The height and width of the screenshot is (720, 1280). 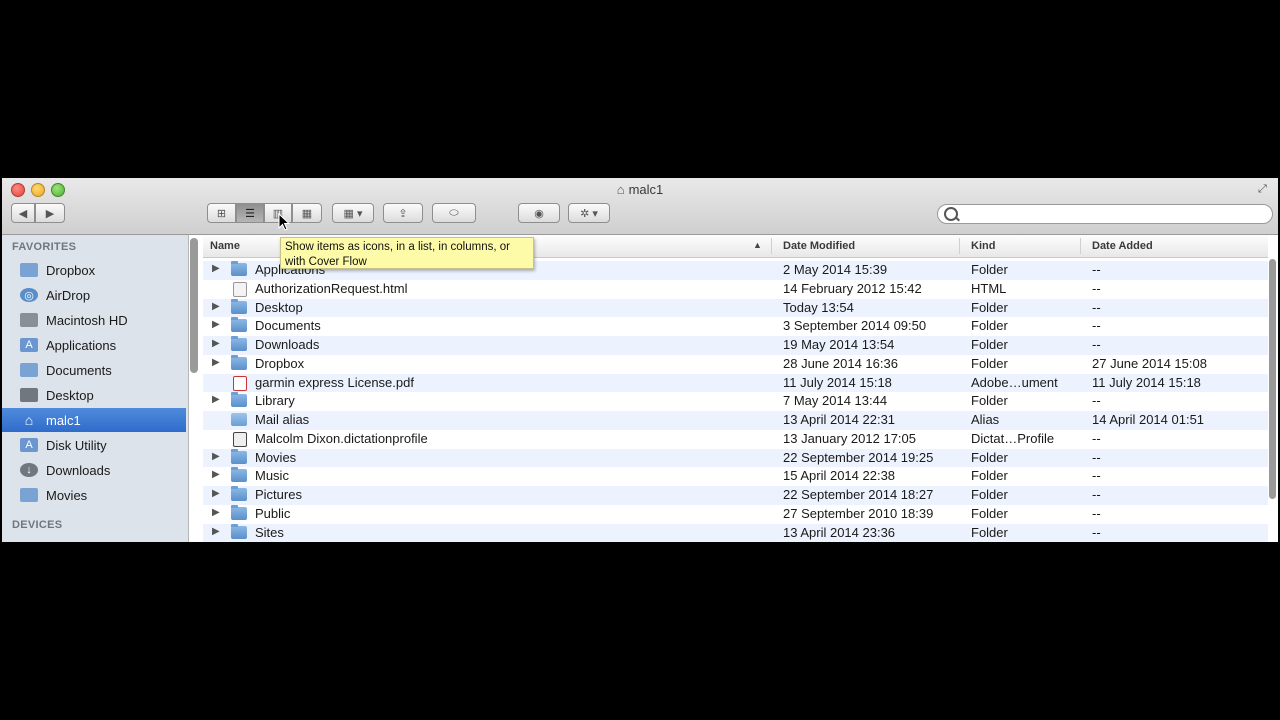 I want to click on mouse-cursor-icon, so click(x=284, y=222).